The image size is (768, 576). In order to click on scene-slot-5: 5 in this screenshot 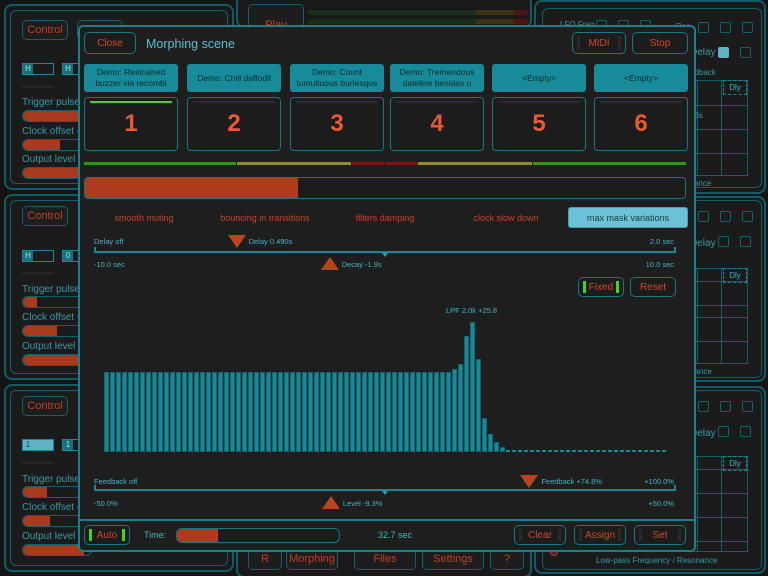, I will do `click(539, 124)`.